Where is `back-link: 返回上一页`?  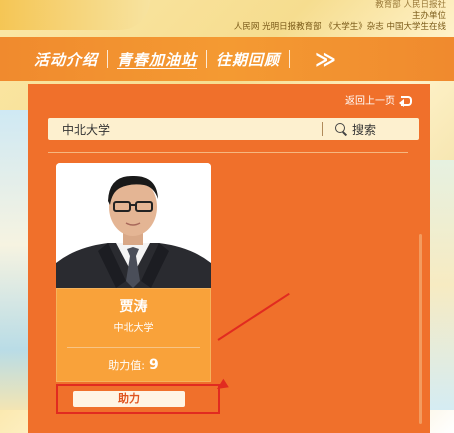 back-link: 返回上一页 is located at coordinates (379, 99).